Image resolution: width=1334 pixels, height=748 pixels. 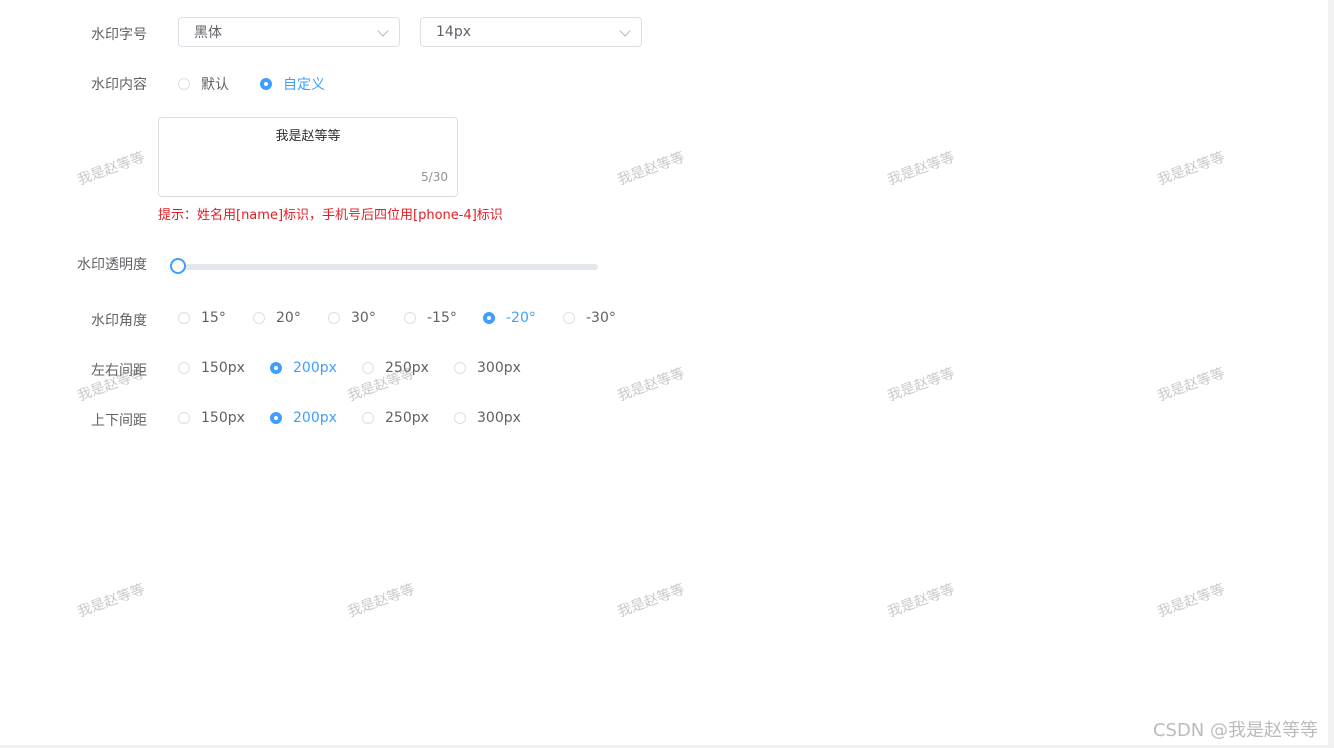 I want to click on angle-radio: -20°, so click(x=509, y=318).